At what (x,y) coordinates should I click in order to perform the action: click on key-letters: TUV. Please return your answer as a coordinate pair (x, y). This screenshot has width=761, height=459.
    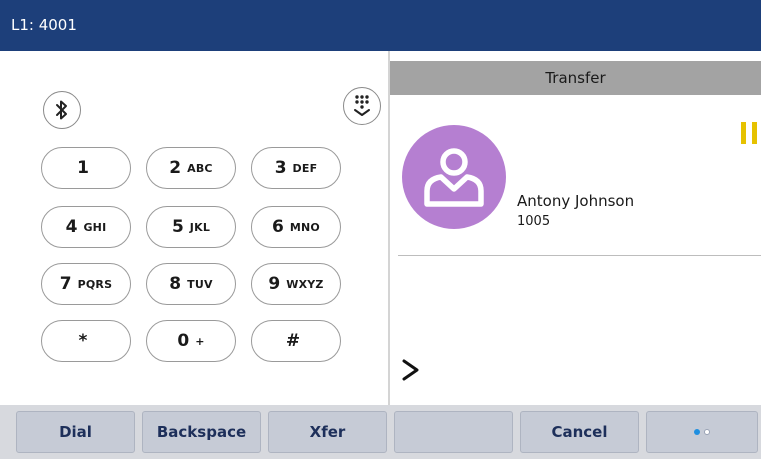
    Looking at the image, I should click on (200, 284).